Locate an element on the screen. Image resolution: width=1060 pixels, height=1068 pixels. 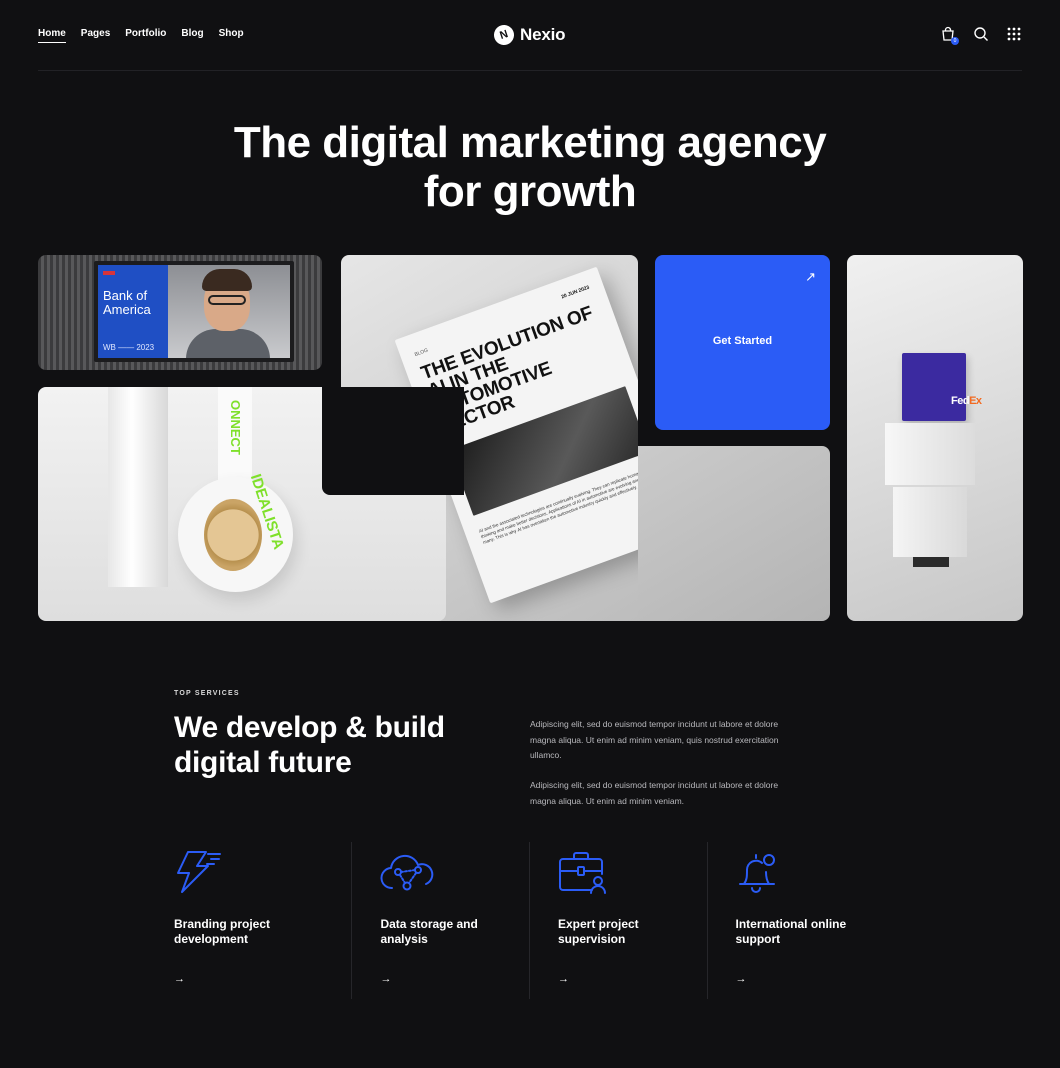
get-started-button: ↗ Get Started is located at coordinates (742, 342).